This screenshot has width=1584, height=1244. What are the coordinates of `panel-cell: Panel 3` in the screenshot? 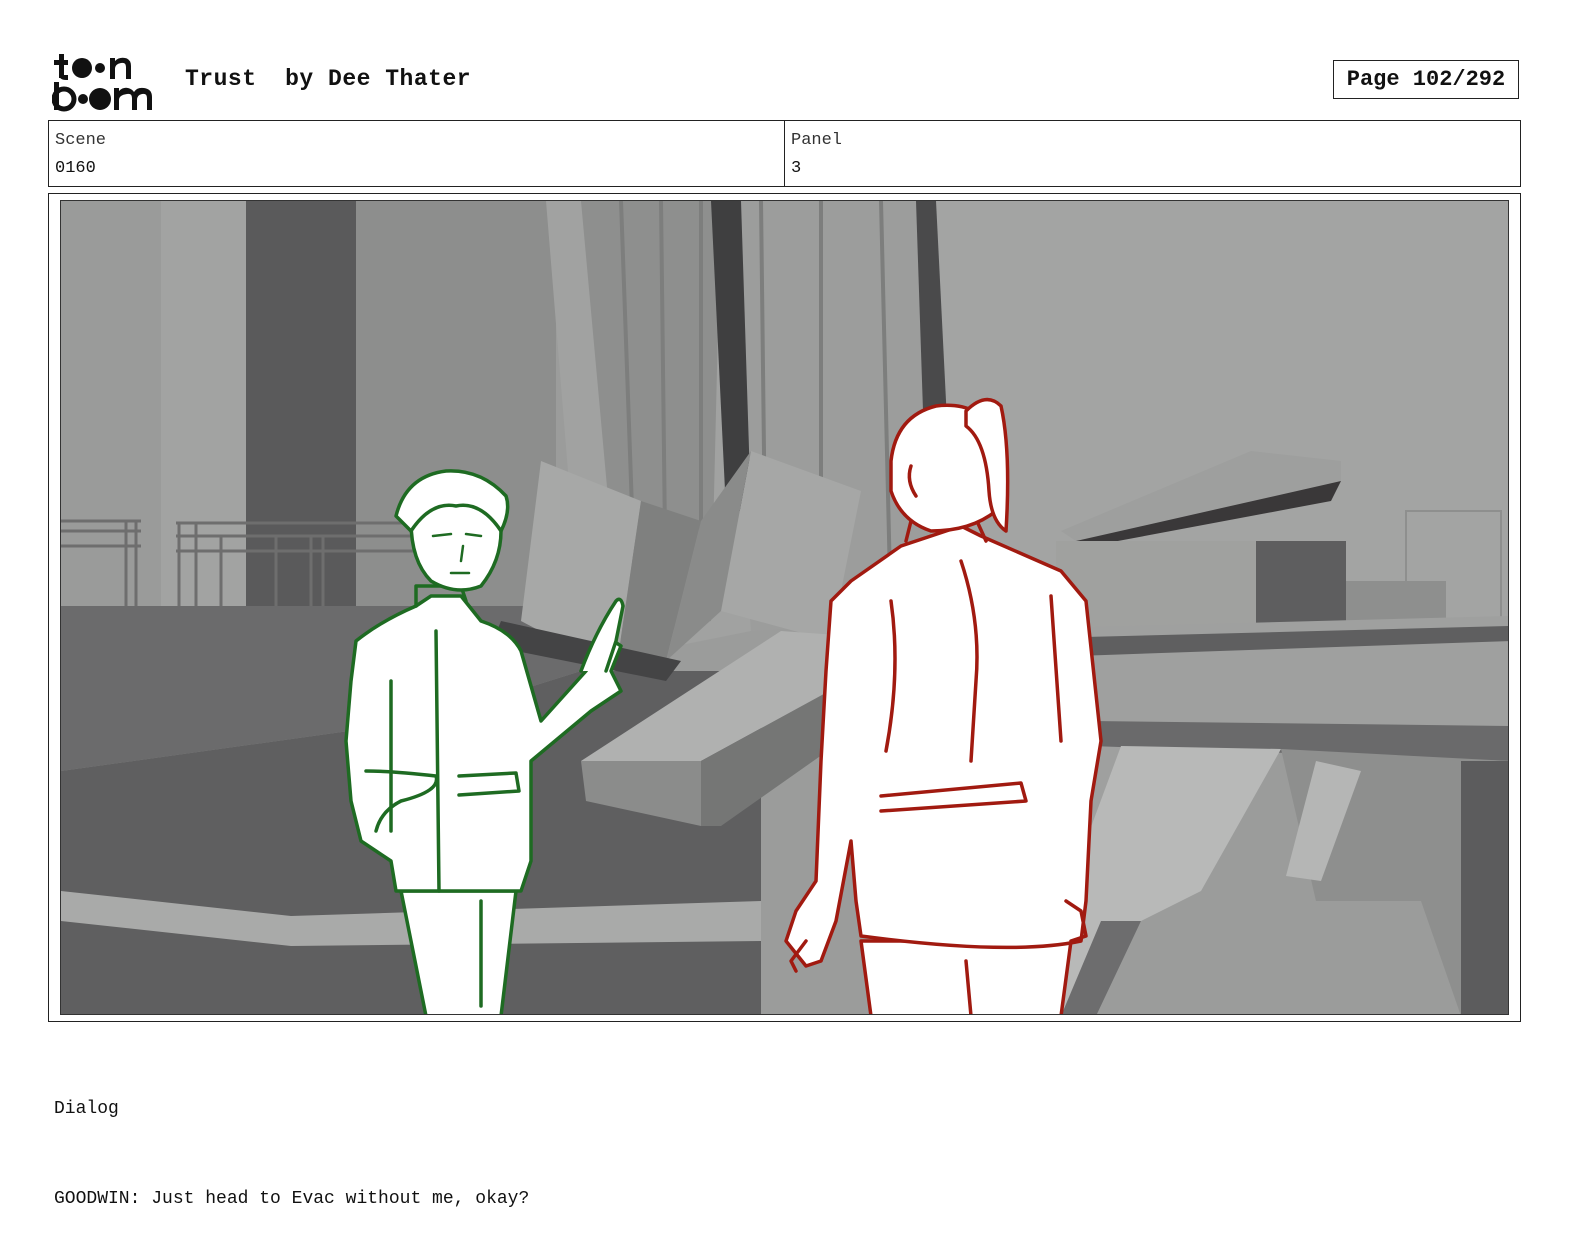 It's located at (1152, 153).